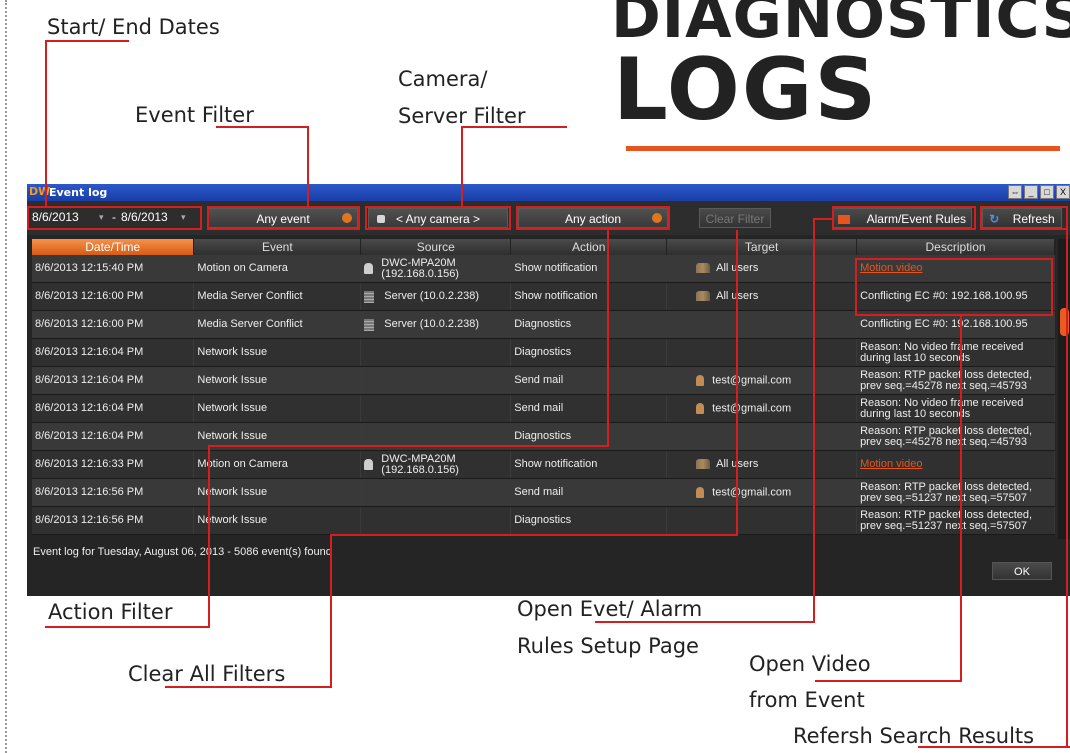 Image resolution: width=1070 pixels, height=753 pixels. I want to click on source-text: Server (10.0.2.238), so click(432, 324).